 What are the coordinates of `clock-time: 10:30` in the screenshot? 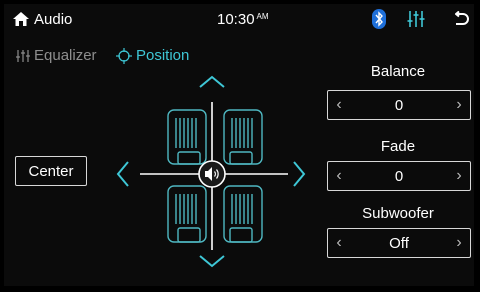 It's located at (236, 19).